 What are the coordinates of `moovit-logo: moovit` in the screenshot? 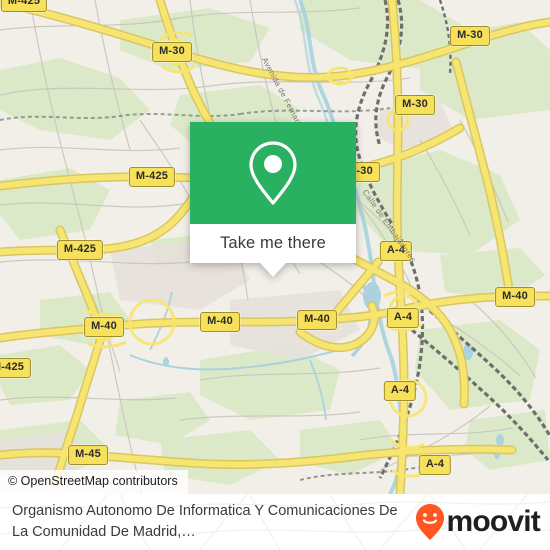 It's located at (478, 522).